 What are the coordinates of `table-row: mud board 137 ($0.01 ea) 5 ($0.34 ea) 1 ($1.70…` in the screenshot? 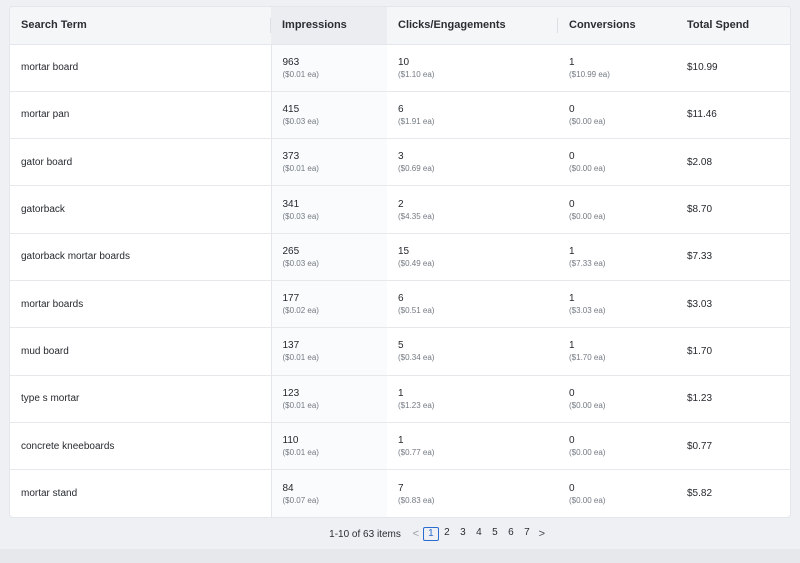 It's located at (400, 351).